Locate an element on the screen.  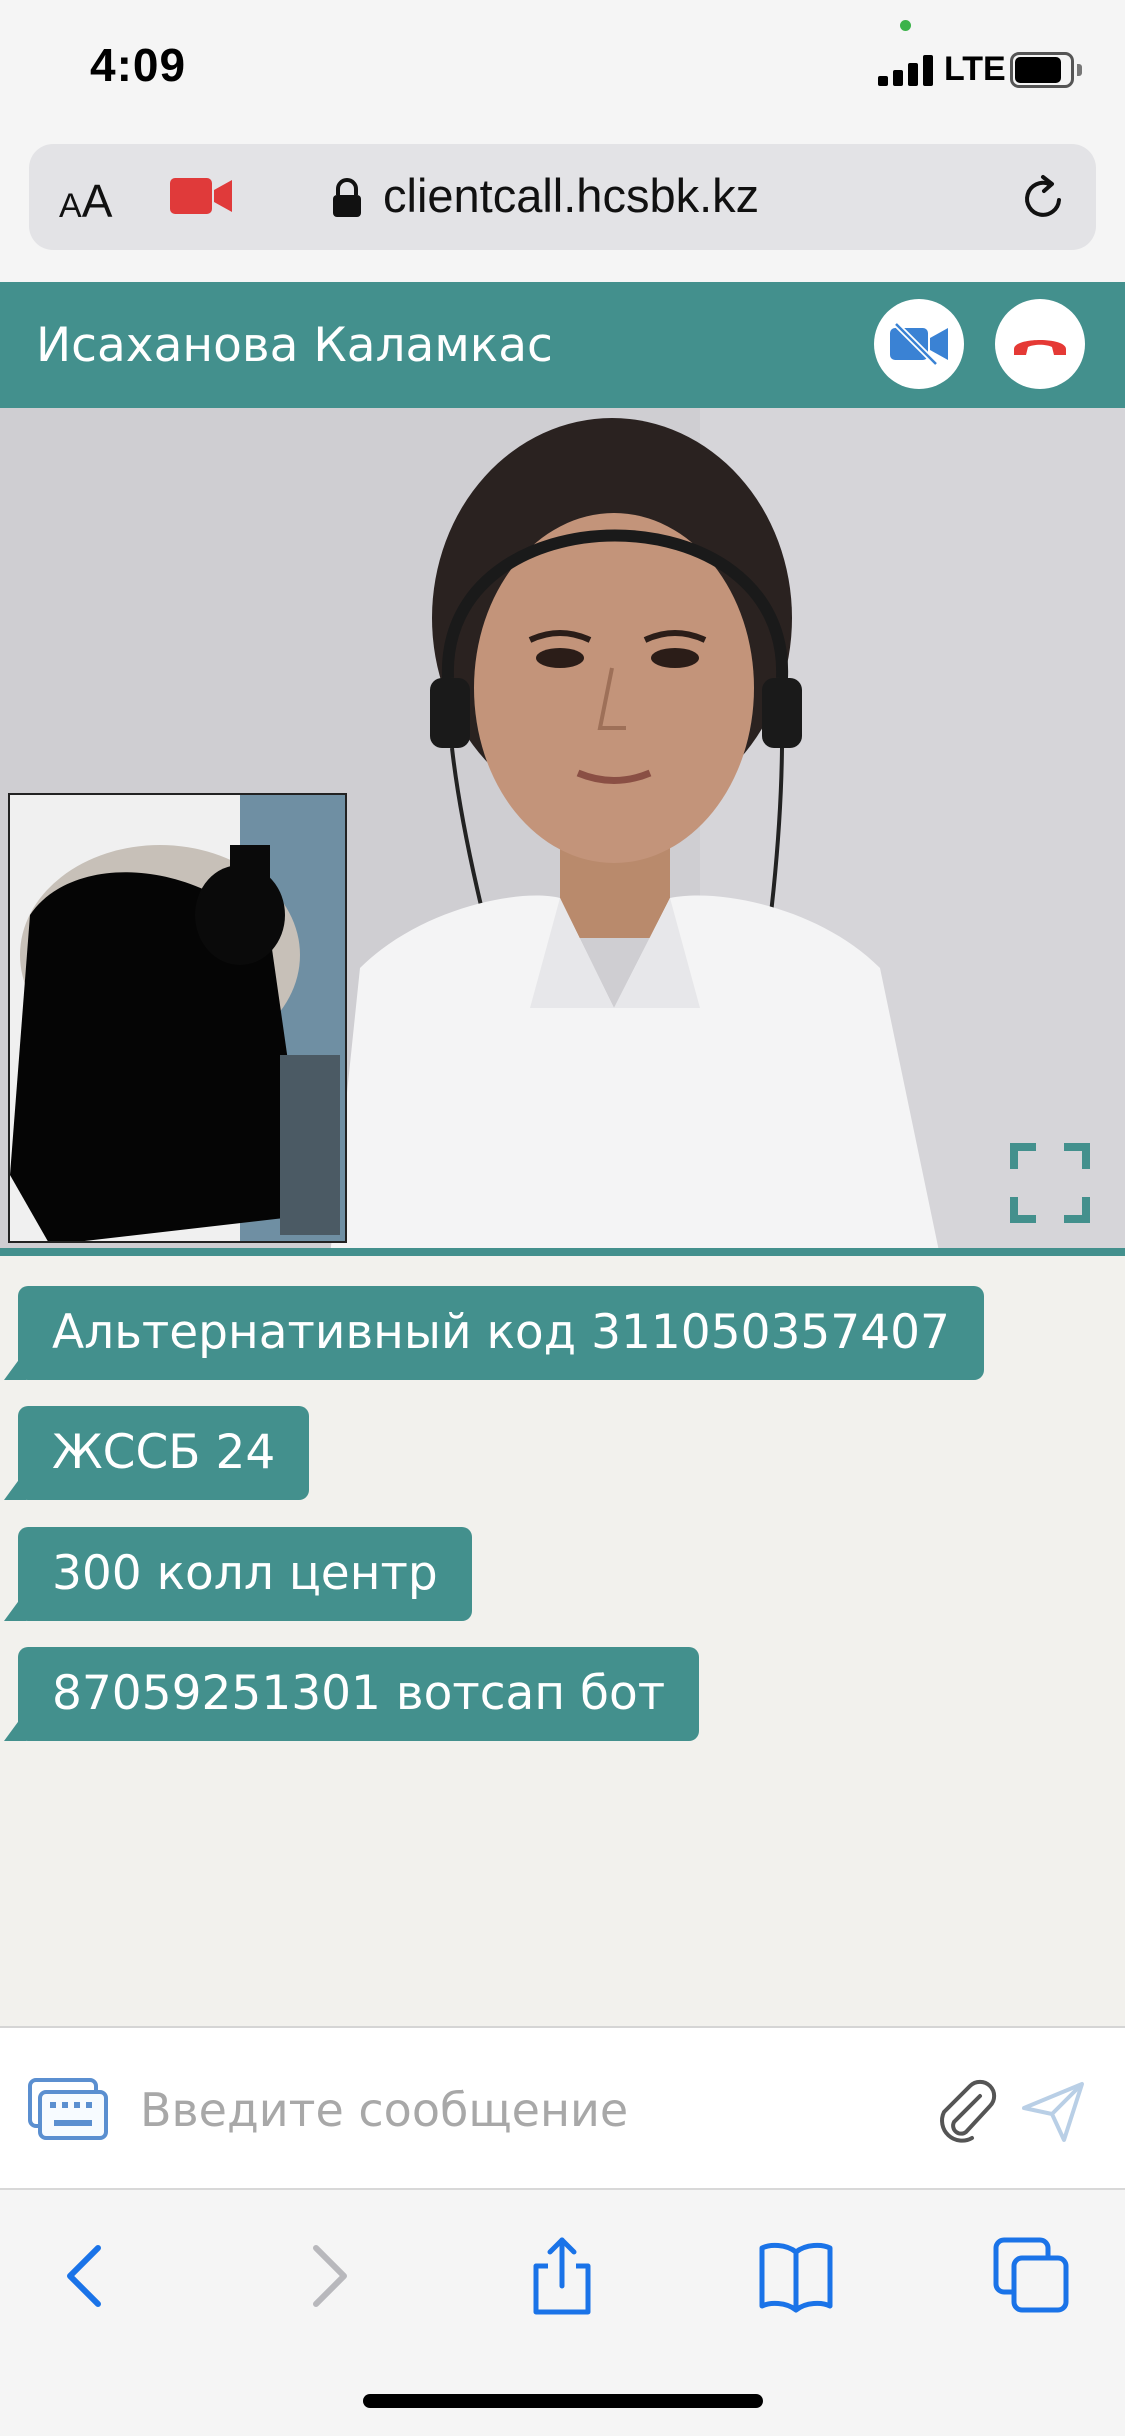
url-text: clientcall.hcsbk.kz is located at coordinates (571, 195).